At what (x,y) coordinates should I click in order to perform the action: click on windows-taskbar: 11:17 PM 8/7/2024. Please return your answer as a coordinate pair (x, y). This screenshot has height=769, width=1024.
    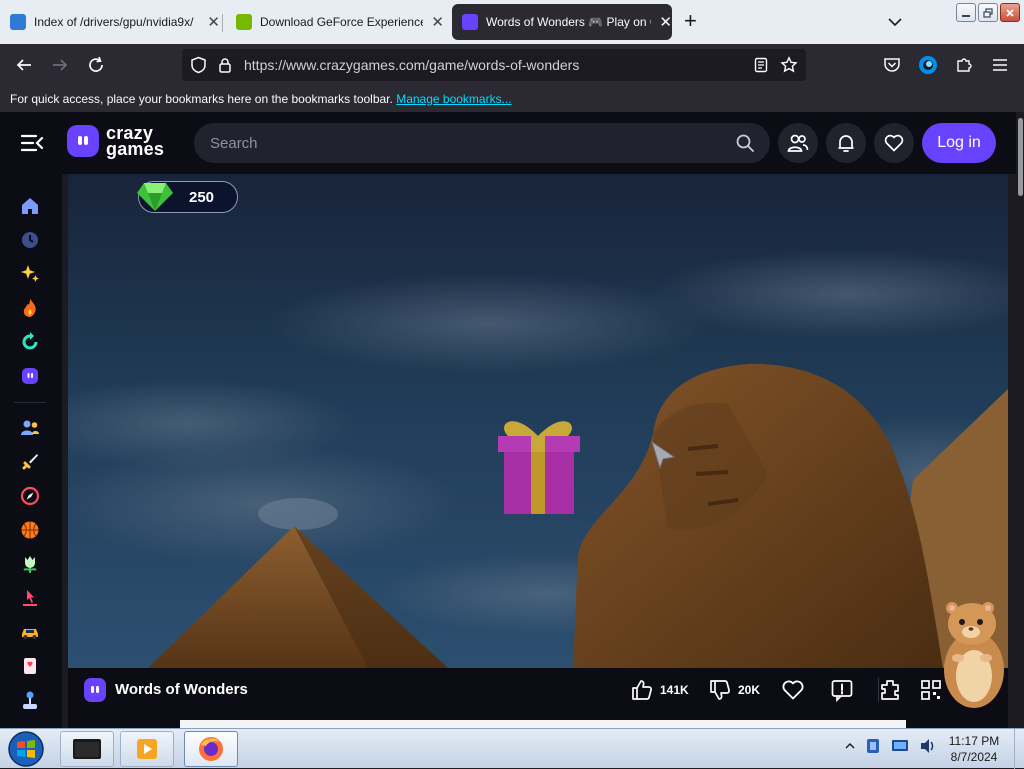
    Looking at the image, I should click on (512, 748).